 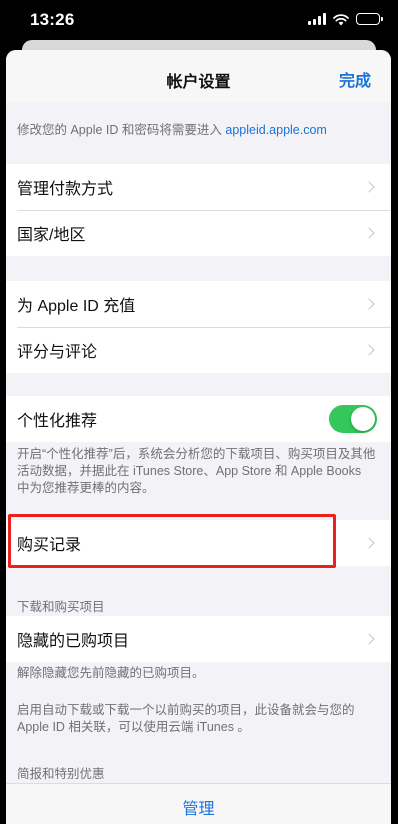 What do you see at coordinates (121, 130) in the screenshot?
I see `apple-id-footnote-text: 修改您的 Apple ID 和密码将需要进入` at bounding box center [121, 130].